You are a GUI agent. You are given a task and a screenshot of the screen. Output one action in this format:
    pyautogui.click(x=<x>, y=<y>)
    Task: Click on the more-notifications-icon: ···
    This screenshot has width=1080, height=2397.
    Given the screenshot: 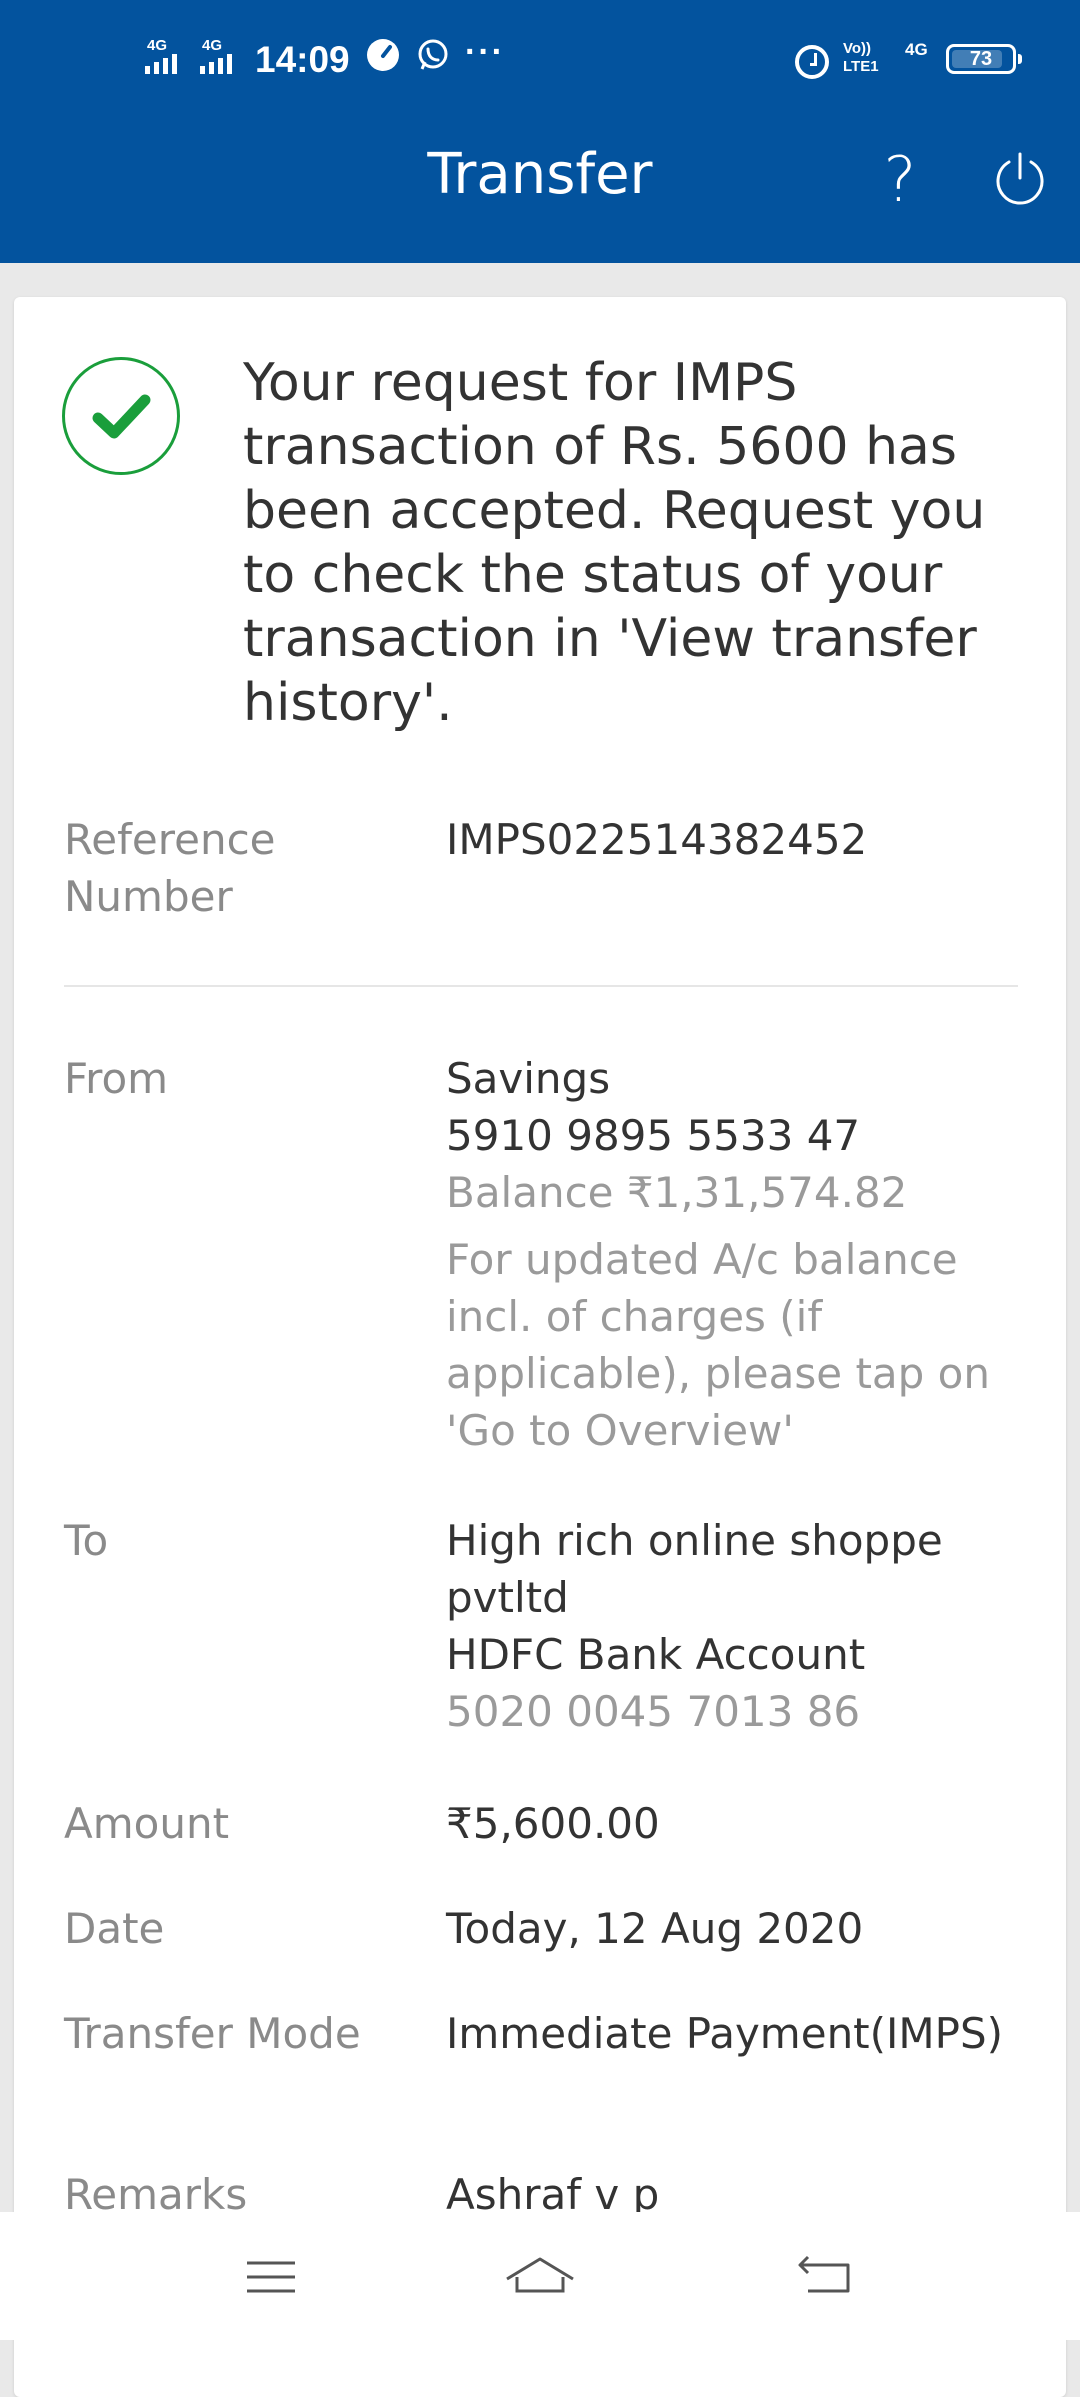 What is the action you would take?
    pyautogui.click(x=485, y=52)
    